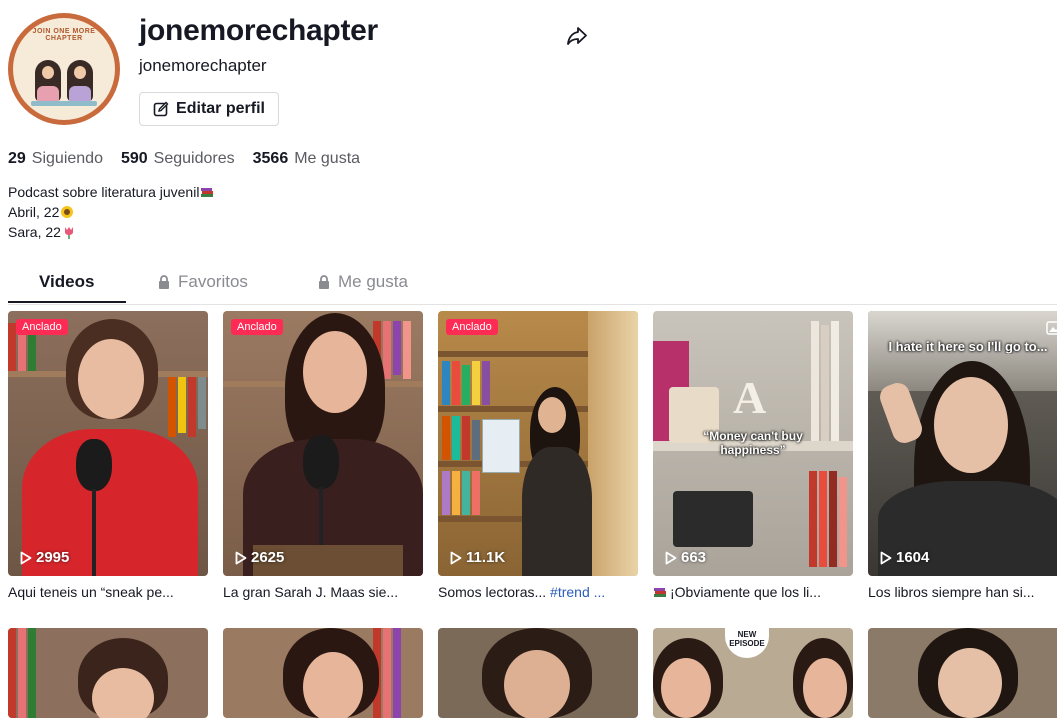  I want to click on tab-favorites: Favoritos, so click(203, 282).